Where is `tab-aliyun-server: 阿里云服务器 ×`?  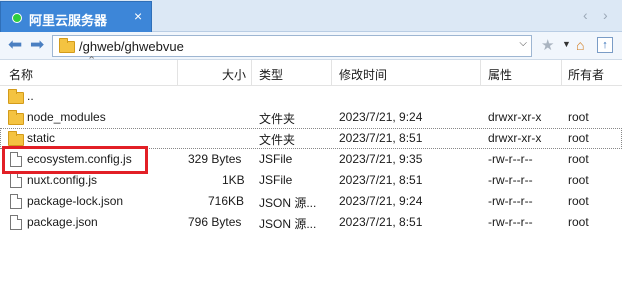 tab-aliyun-server: 阿里云服务器 × is located at coordinates (76, 16).